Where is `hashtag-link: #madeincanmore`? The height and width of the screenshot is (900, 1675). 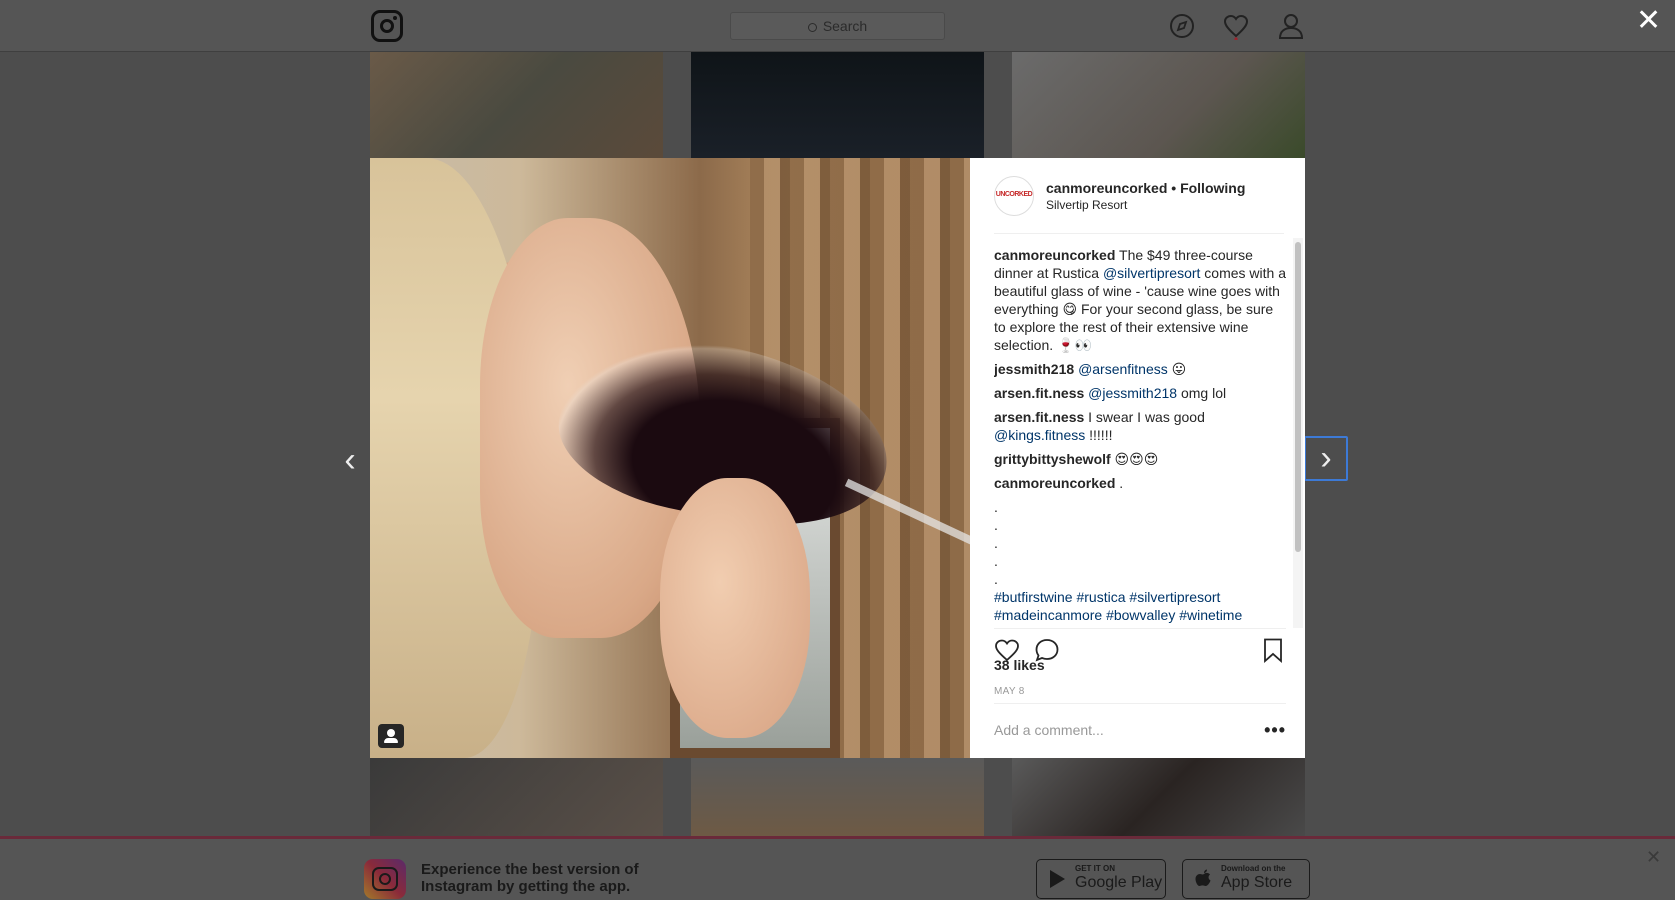 hashtag-link: #madeincanmore is located at coordinates (1048, 615).